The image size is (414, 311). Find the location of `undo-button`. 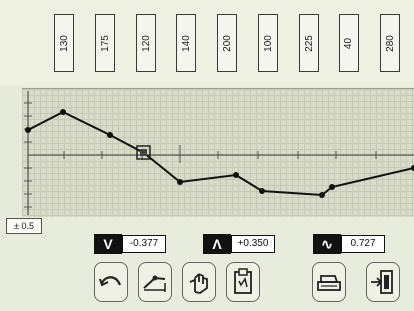

undo-button is located at coordinates (111, 282).